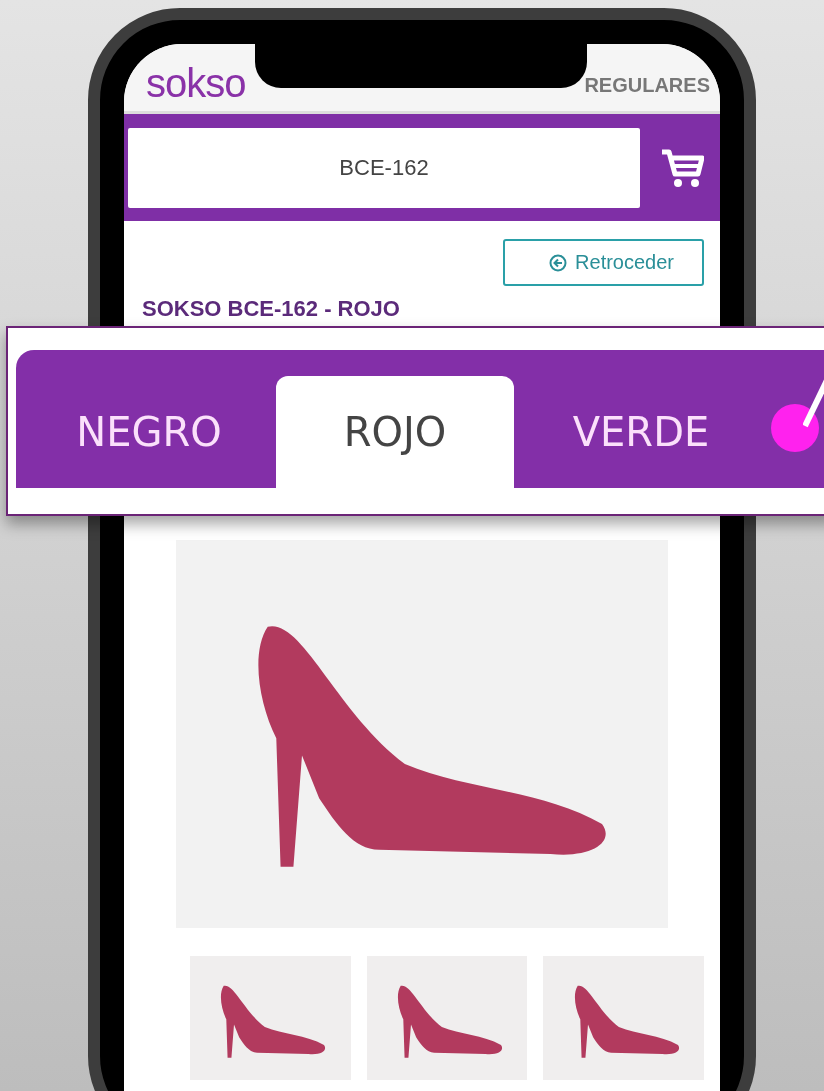 This screenshot has width=824, height=1091. Describe the element at coordinates (682, 167) in the screenshot. I see `cart-icon` at that location.